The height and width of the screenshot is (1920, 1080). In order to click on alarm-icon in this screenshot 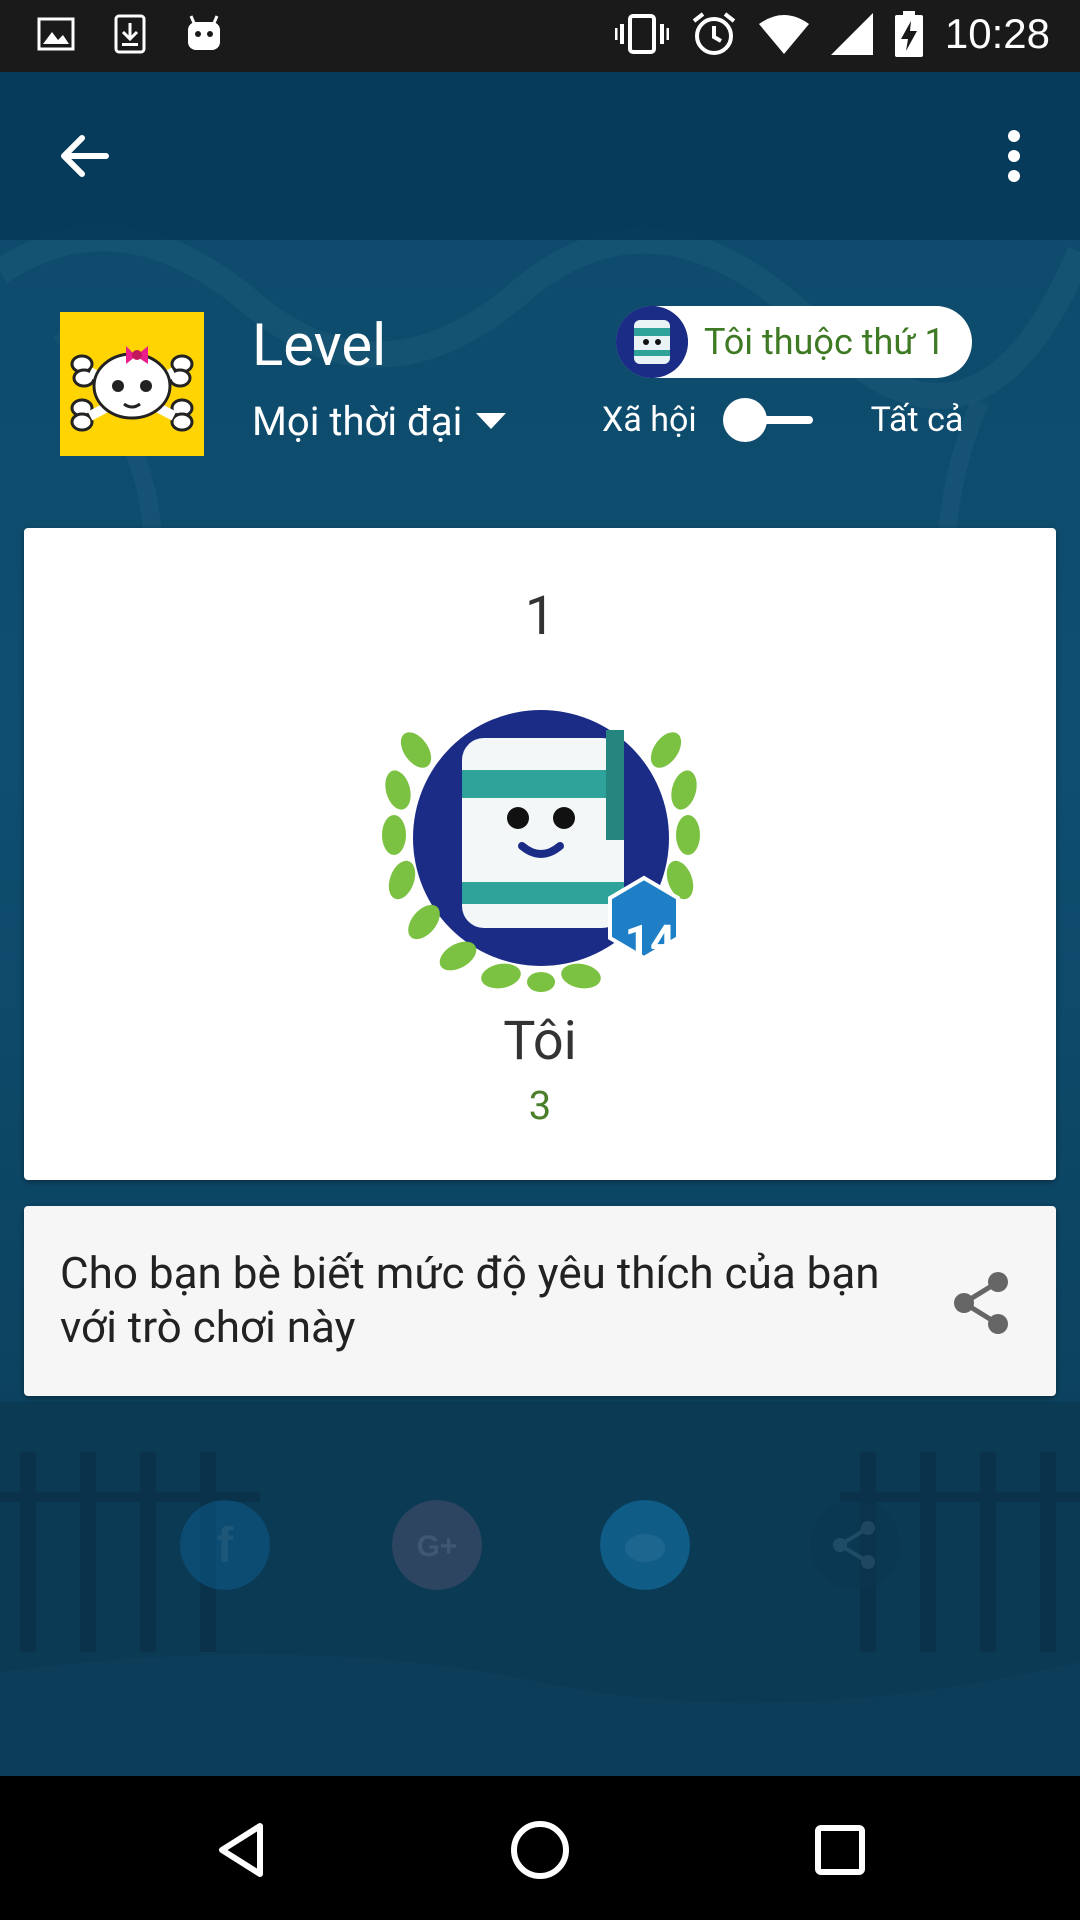, I will do `click(714, 33)`.